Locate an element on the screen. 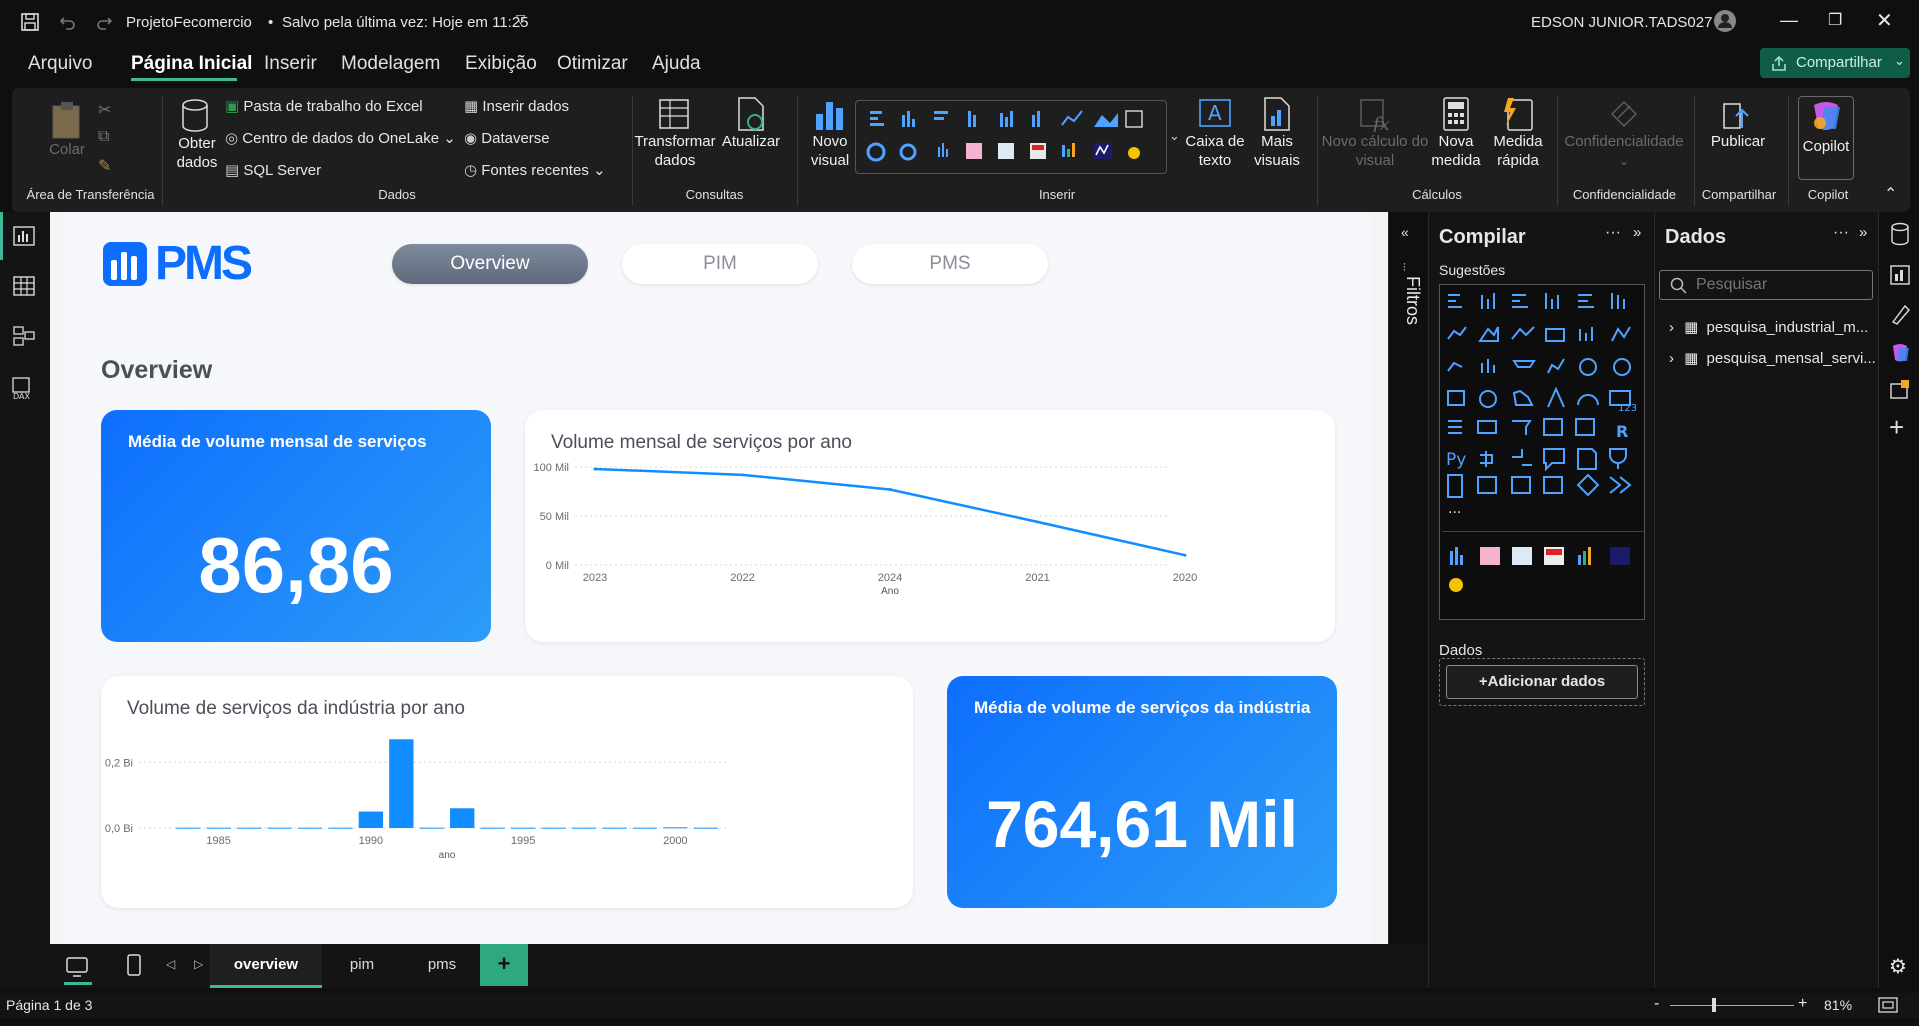 This screenshot has width=1919, height=1026. undo-icon is located at coordinates (68, 22).